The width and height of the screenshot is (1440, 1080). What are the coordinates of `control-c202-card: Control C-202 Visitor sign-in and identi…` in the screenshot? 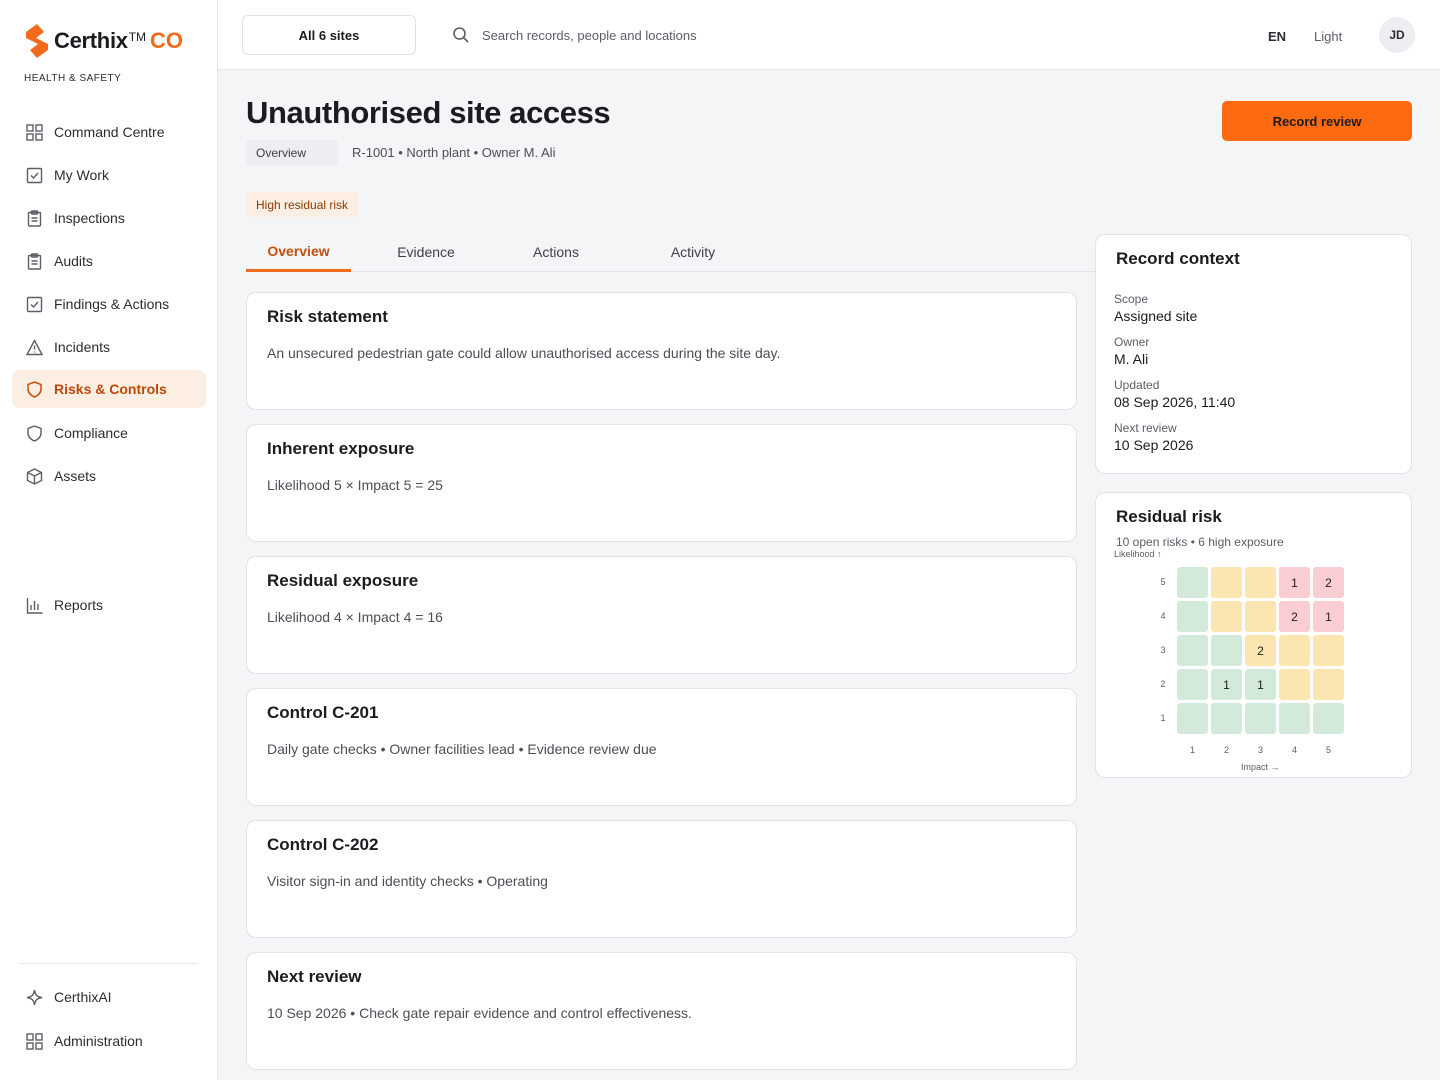 It's located at (661, 879).